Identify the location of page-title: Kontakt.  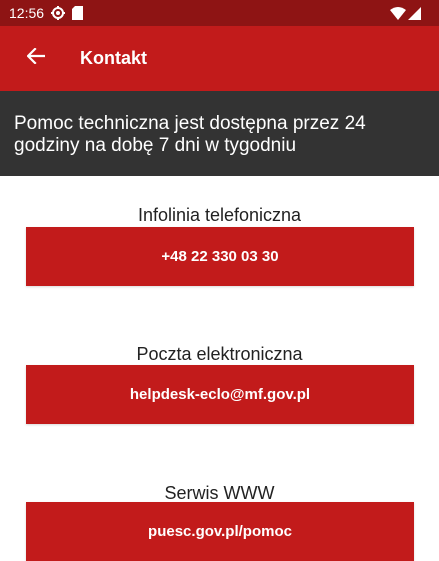
(113, 58).